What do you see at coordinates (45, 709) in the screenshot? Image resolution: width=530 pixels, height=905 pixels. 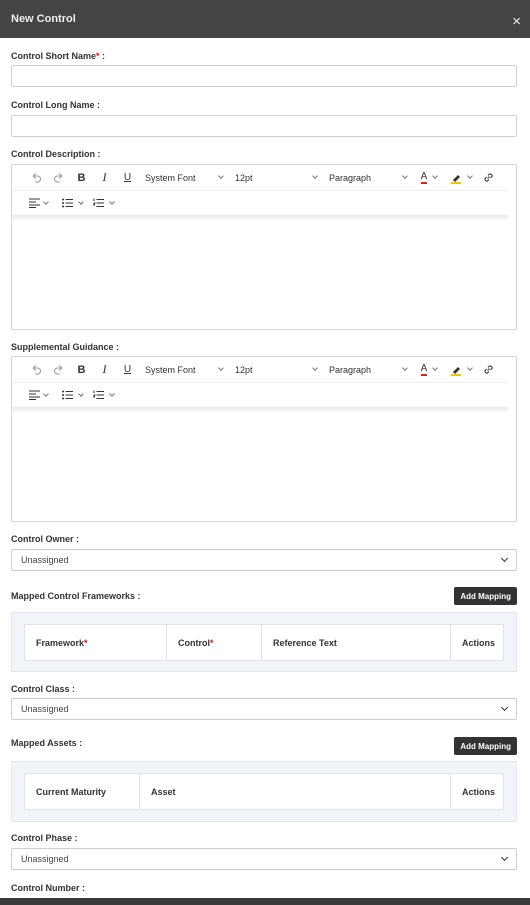 I see `class-value: Unassigned` at bounding box center [45, 709].